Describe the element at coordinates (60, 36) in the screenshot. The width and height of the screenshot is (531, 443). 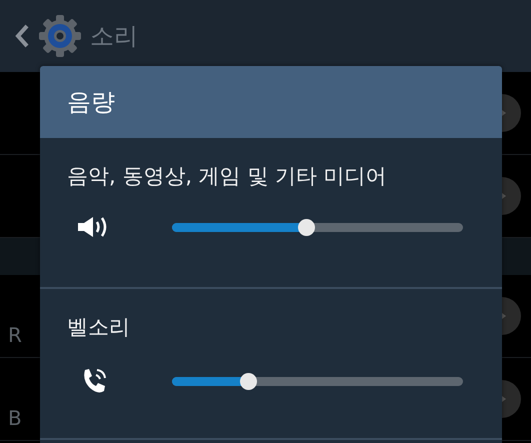
I see `settings-icon` at that location.